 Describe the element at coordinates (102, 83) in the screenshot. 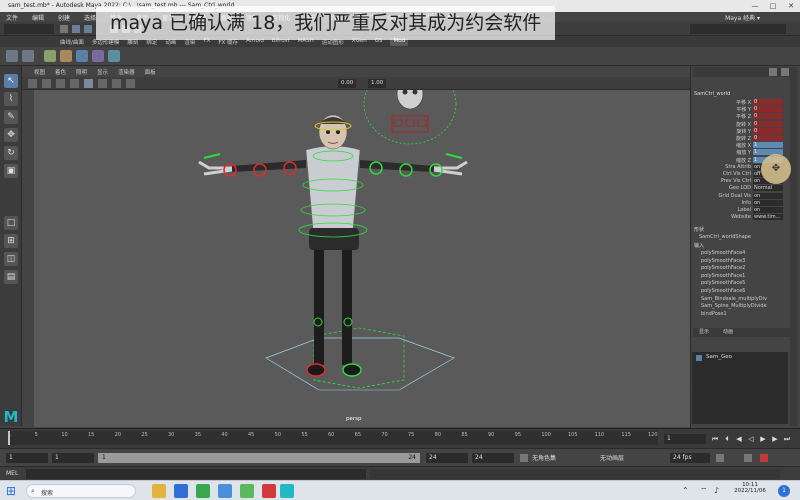

I see `texture-icon` at that location.